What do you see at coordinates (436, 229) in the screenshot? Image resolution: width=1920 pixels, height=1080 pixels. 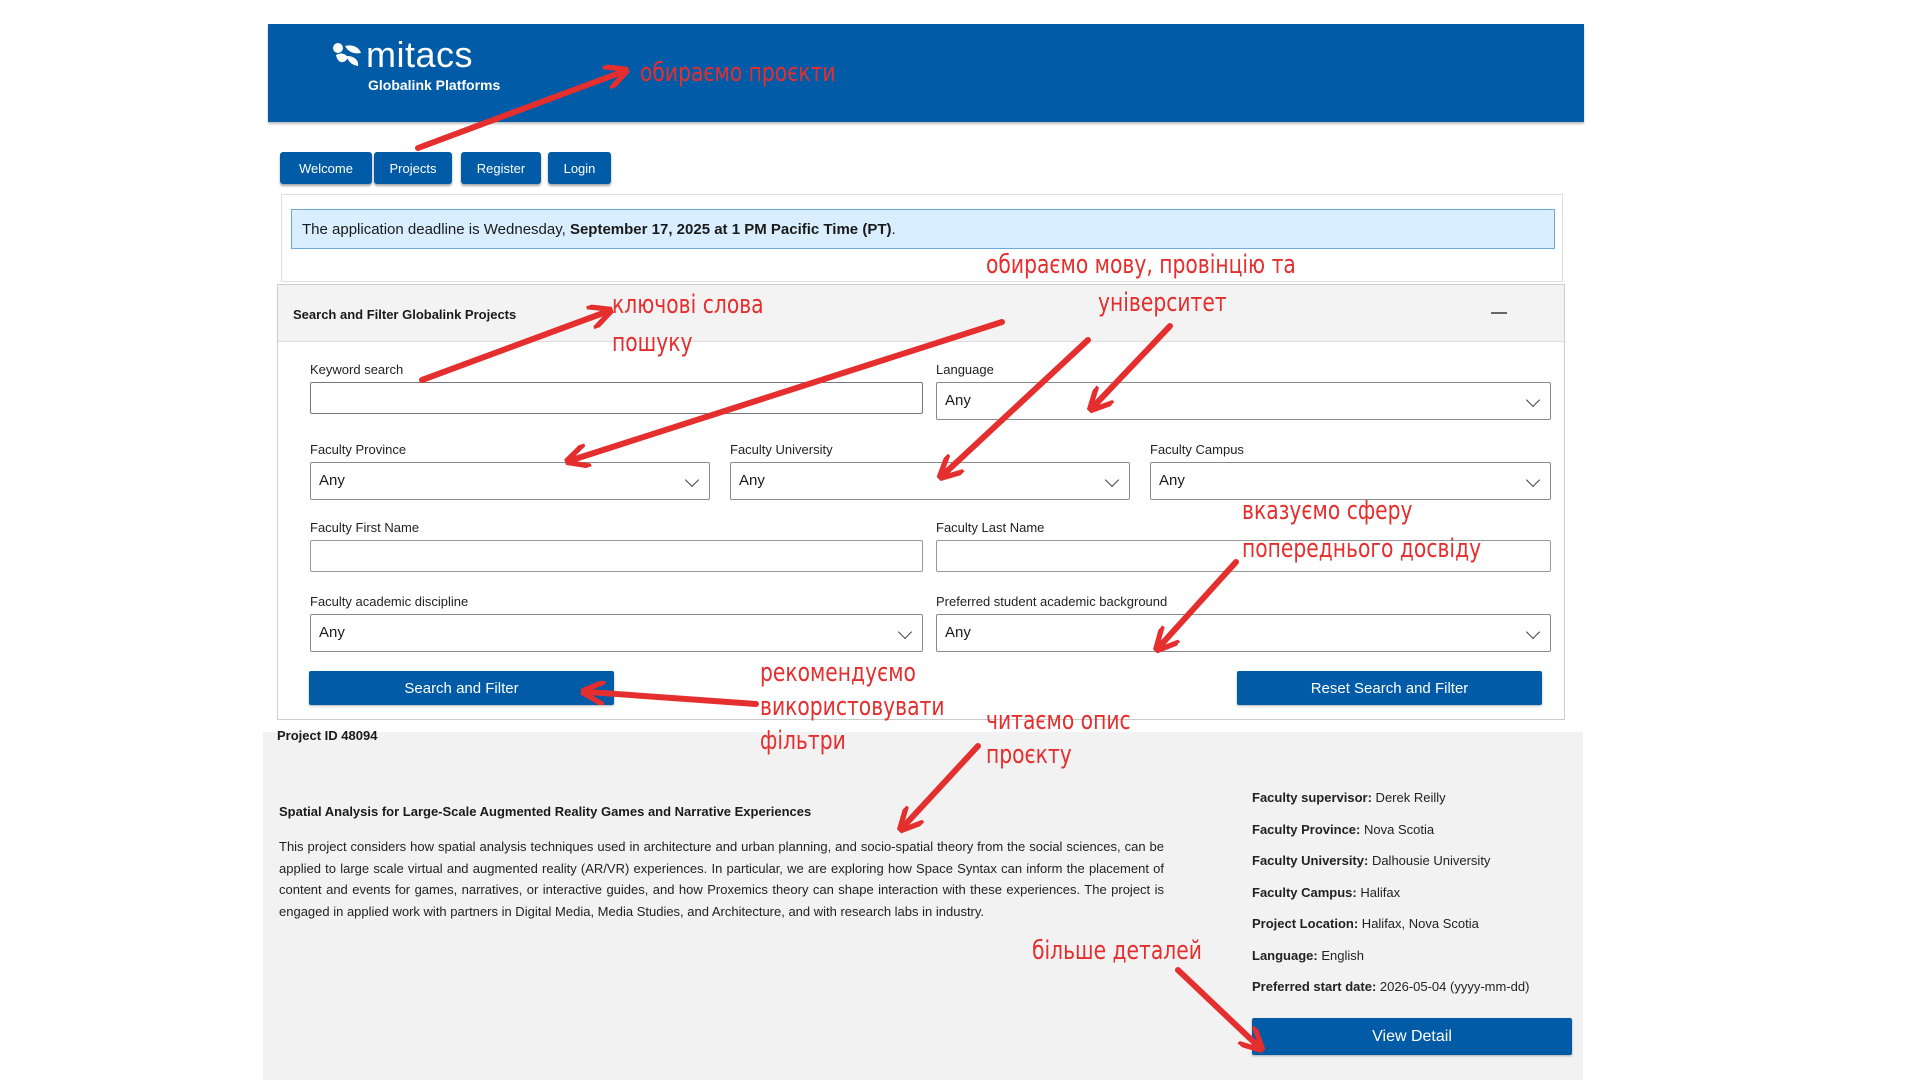 I see `deadline-prefix: The application deadline is Wednesday,` at bounding box center [436, 229].